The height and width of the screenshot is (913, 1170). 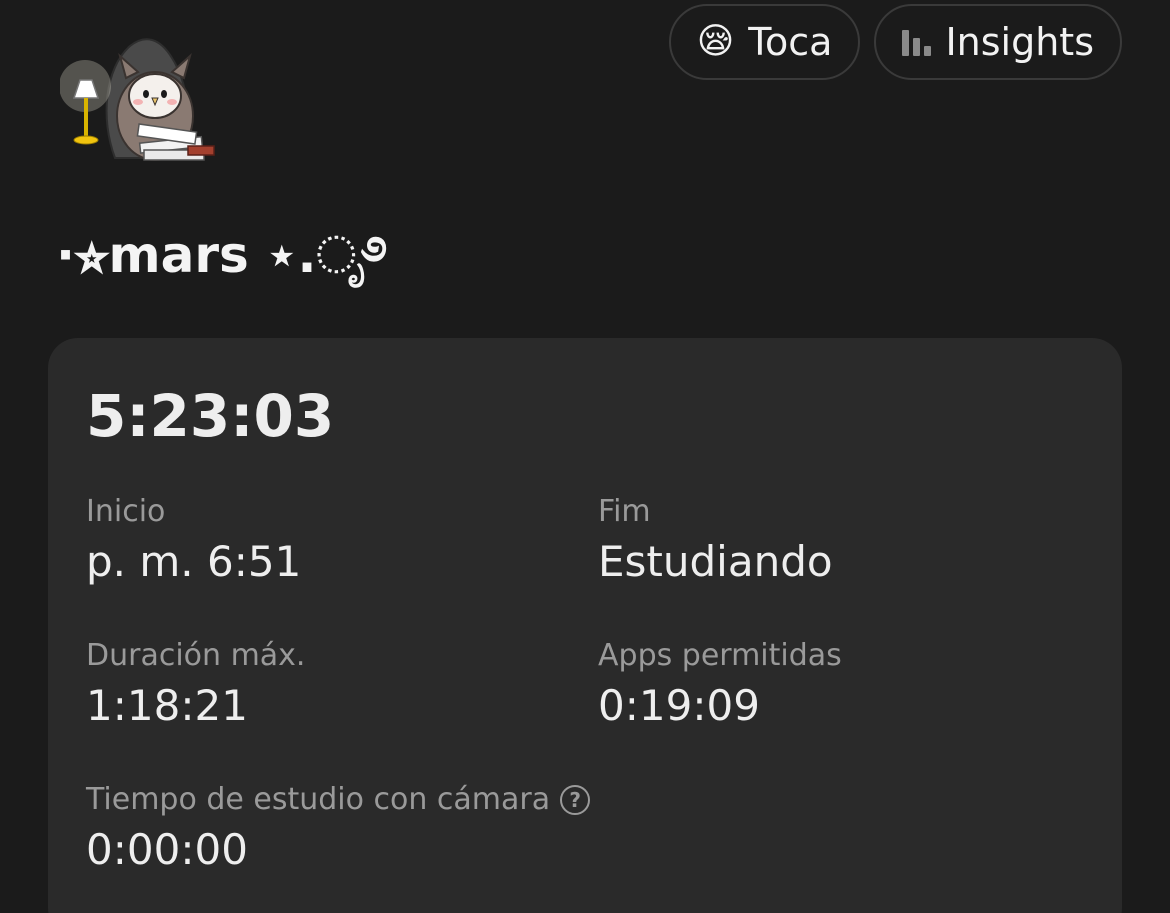 What do you see at coordinates (167, 705) in the screenshot?
I see `field-value: 1:18:21` at bounding box center [167, 705].